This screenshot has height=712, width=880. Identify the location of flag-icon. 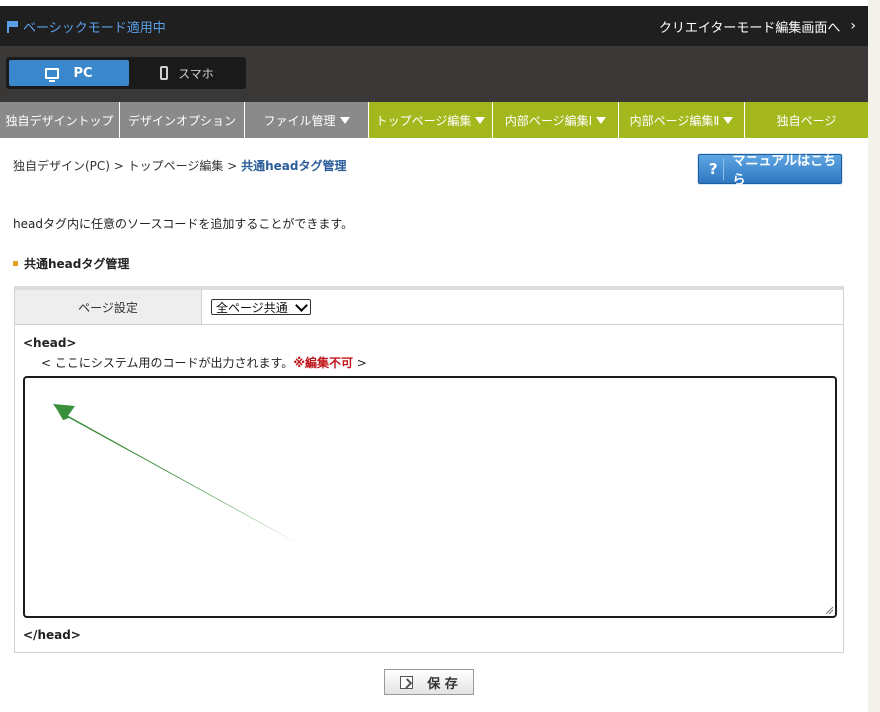
(12, 26).